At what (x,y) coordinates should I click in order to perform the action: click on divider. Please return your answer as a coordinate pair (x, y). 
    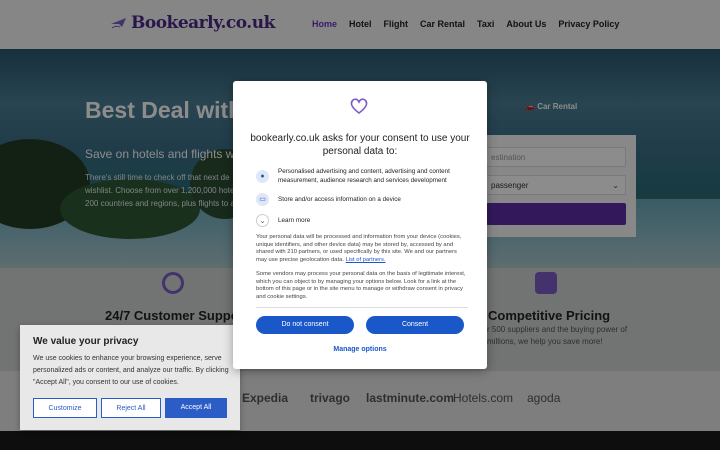
    Looking at the image, I should click on (362, 307).